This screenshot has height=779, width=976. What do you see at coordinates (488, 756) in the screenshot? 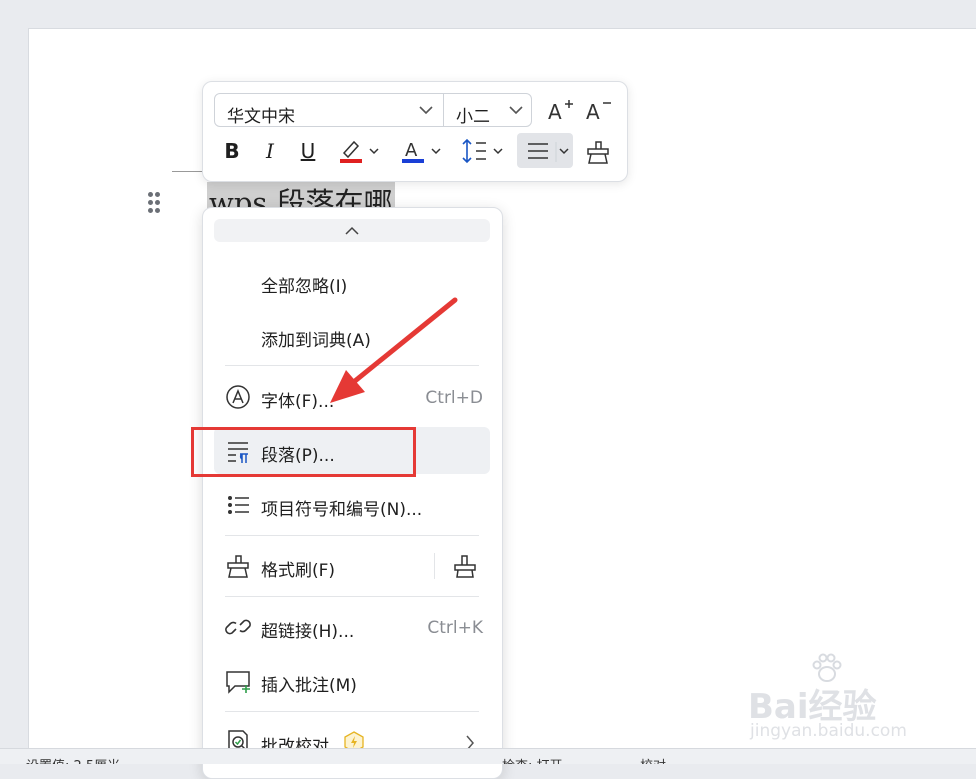
I see `status-bar: 设置值: 2.5厘米 检查: 打开 校对` at bounding box center [488, 756].